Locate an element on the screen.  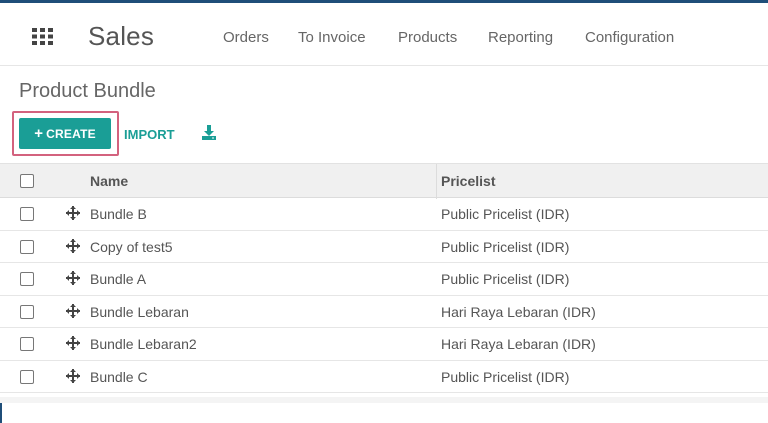
menu-item-configuration: Configuration is located at coordinates (629, 37).